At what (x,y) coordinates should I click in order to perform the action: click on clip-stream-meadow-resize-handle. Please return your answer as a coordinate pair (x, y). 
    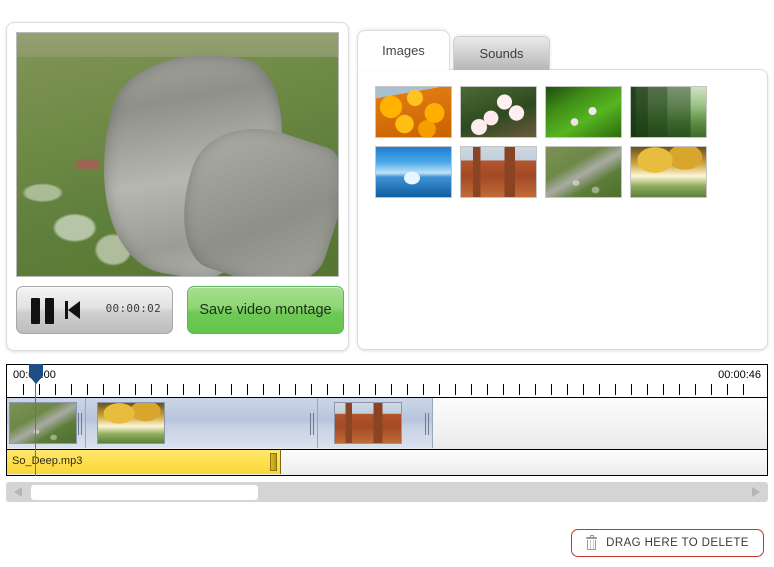
    Looking at the image, I should click on (80, 424).